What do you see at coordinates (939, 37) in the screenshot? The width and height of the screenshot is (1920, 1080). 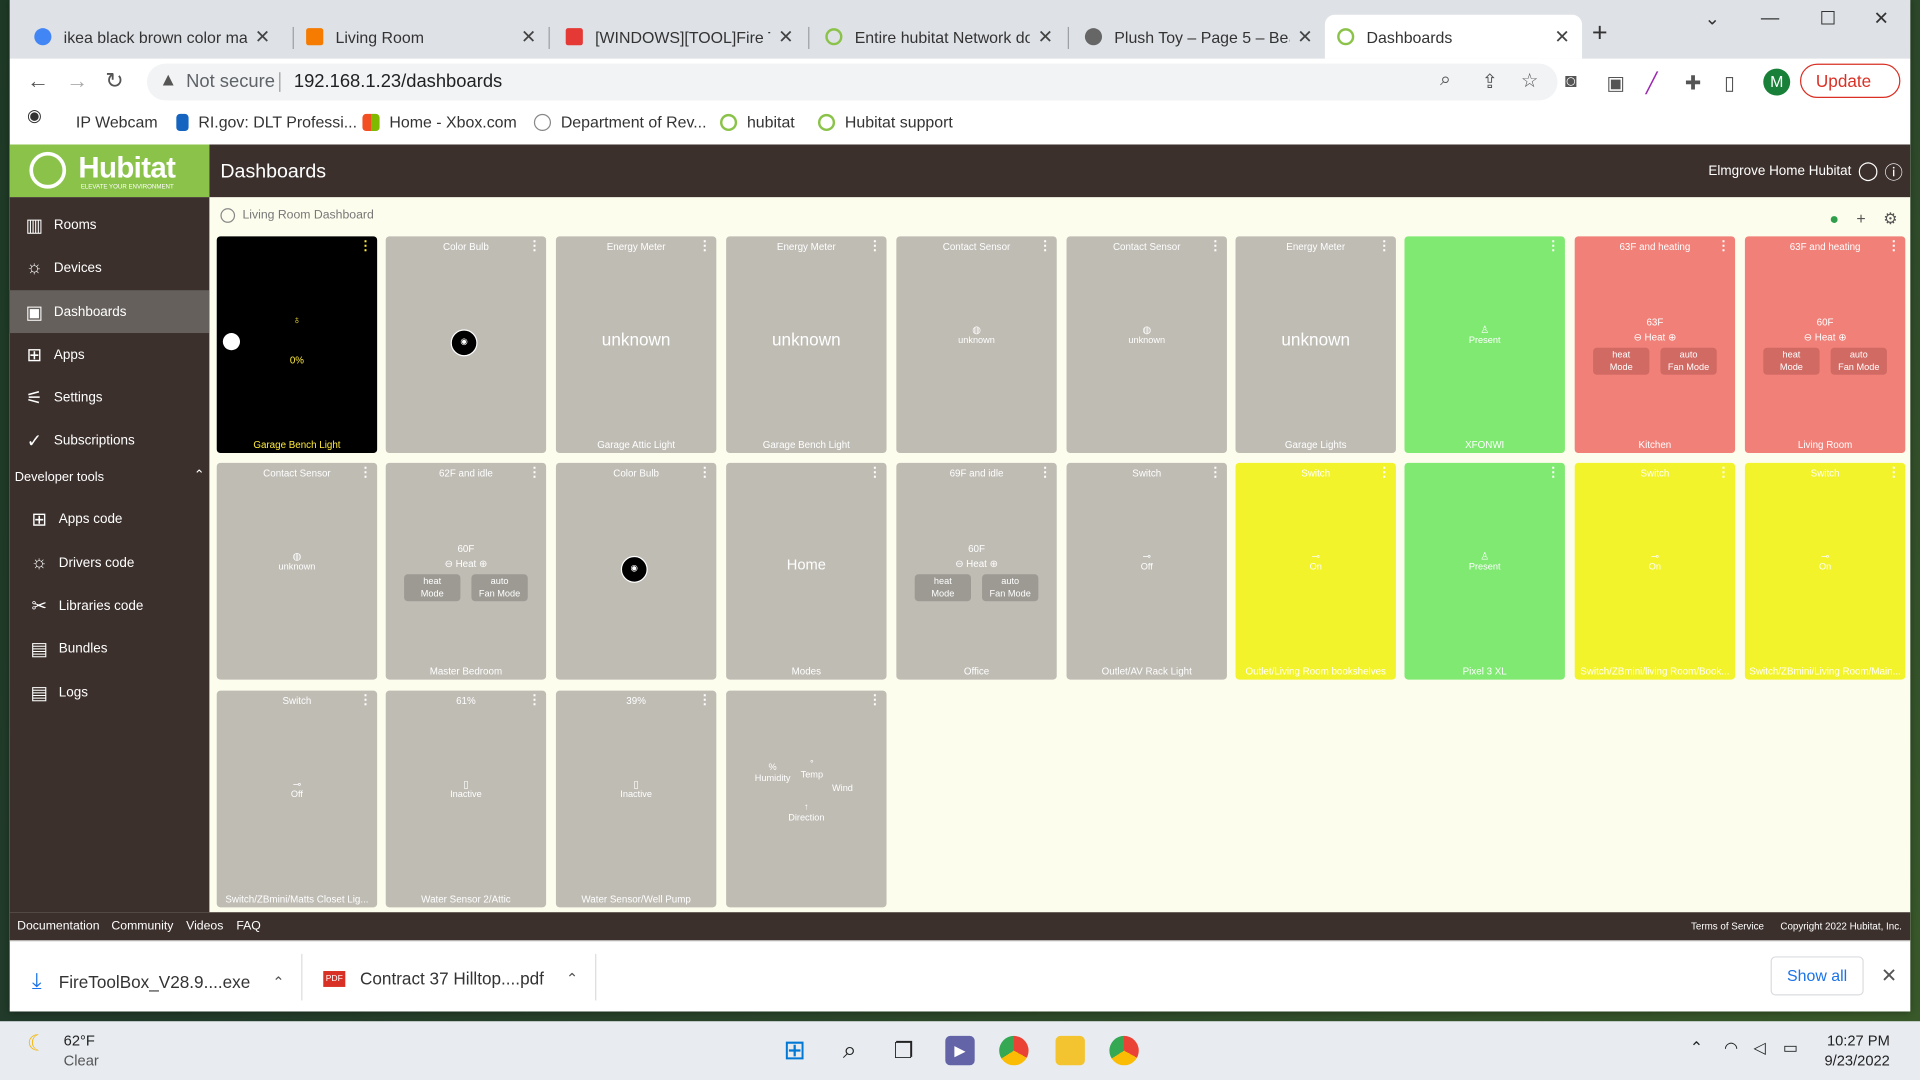 I see `tab-hubitat-network: Entire hubitat Network dov ✕` at bounding box center [939, 37].